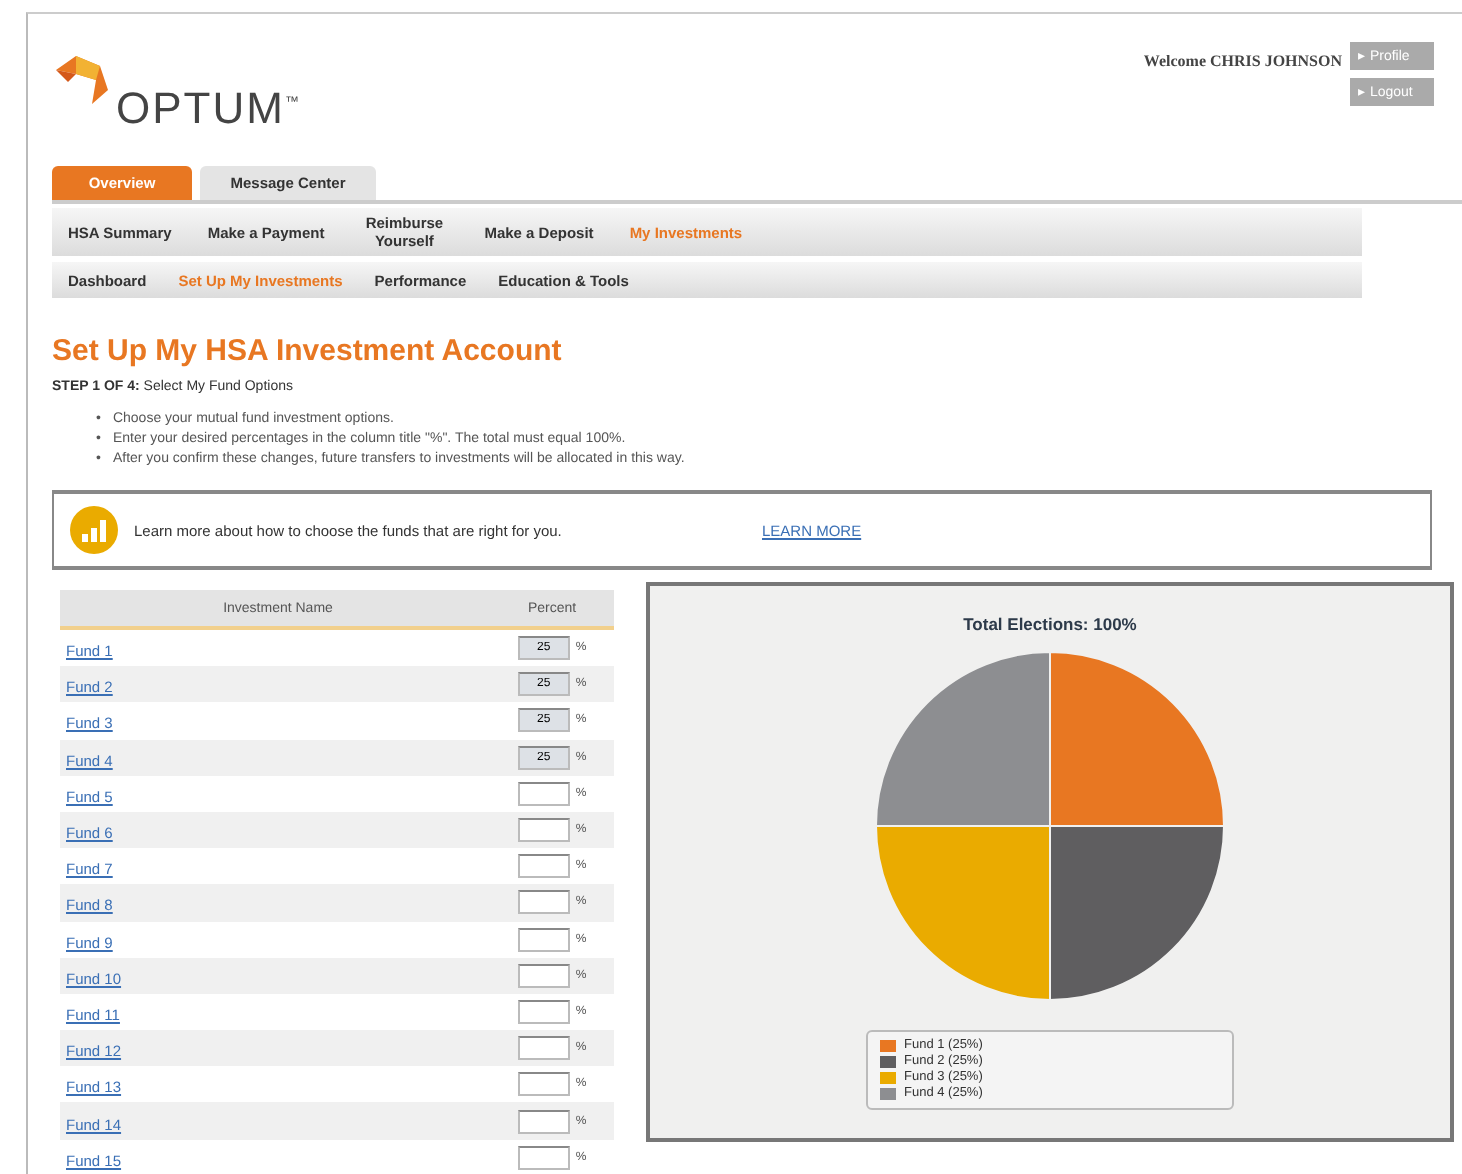 The height and width of the screenshot is (1174, 1462). What do you see at coordinates (208, 105) in the screenshot?
I see `logo-text: OPTUM$^{™}$` at bounding box center [208, 105].